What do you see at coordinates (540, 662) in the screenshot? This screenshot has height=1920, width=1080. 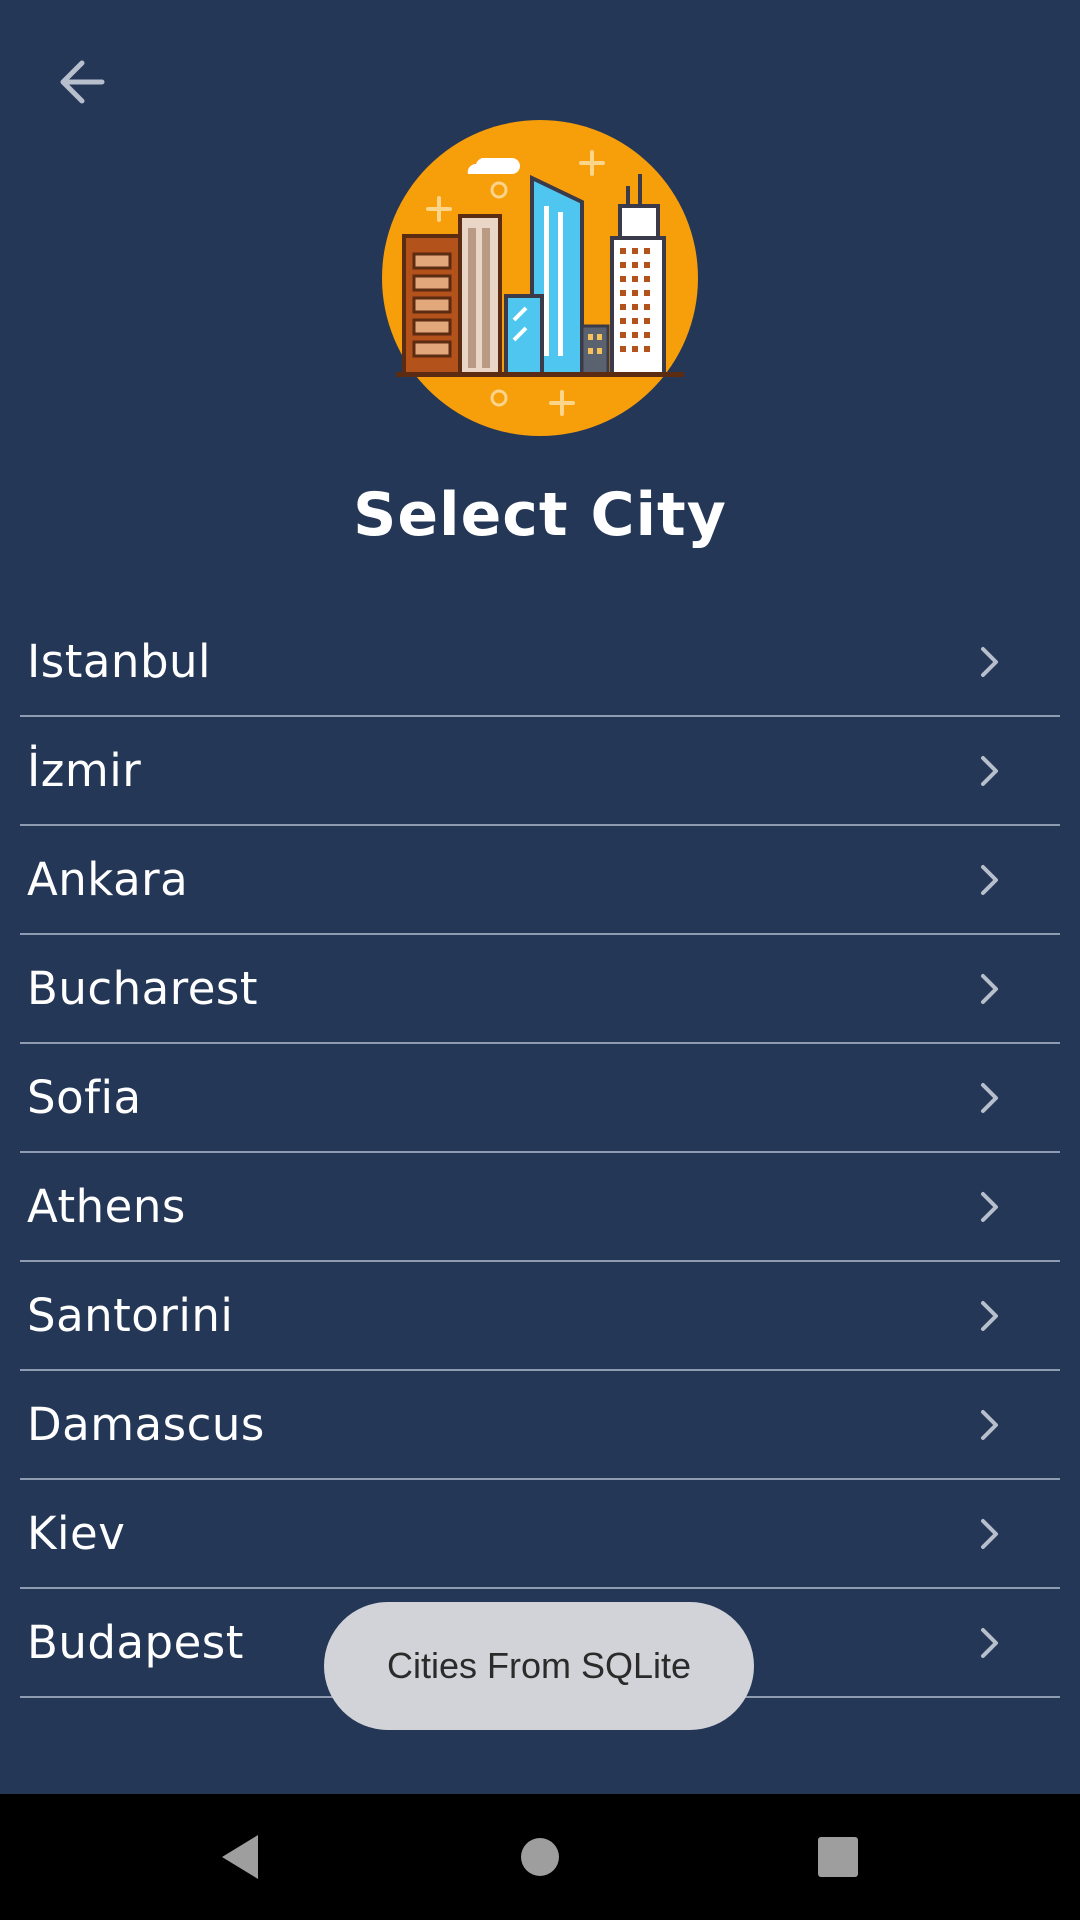 I see `list-item-city: Istanbul` at bounding box center [540, 662].